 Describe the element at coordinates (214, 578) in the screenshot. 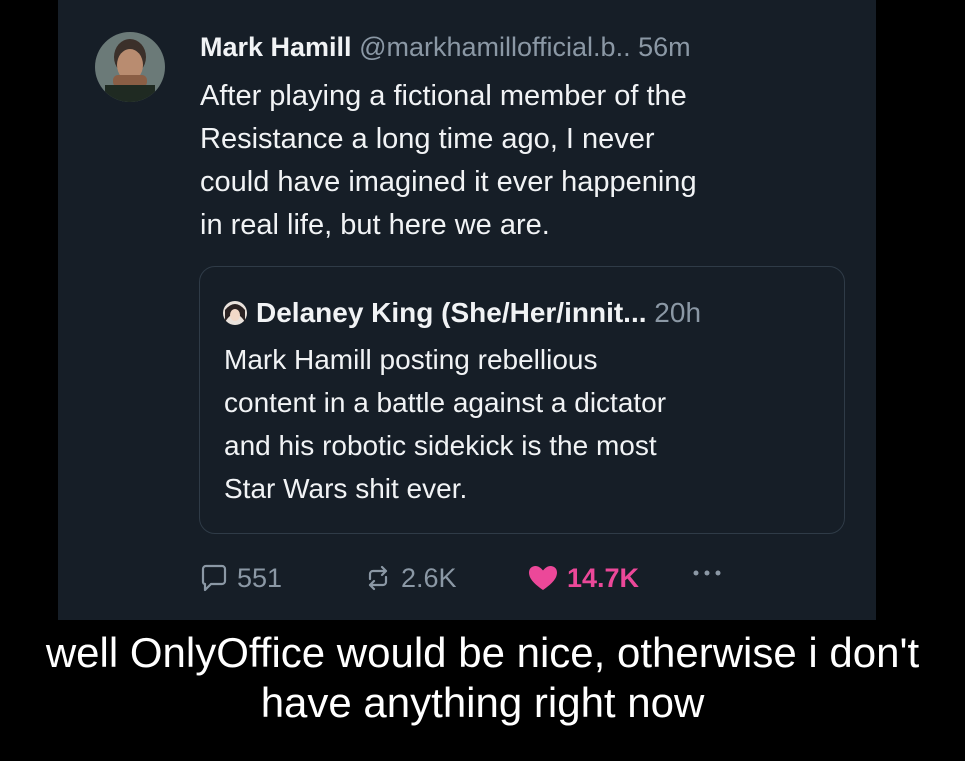

I see `speech-bubble-icon` at that location.